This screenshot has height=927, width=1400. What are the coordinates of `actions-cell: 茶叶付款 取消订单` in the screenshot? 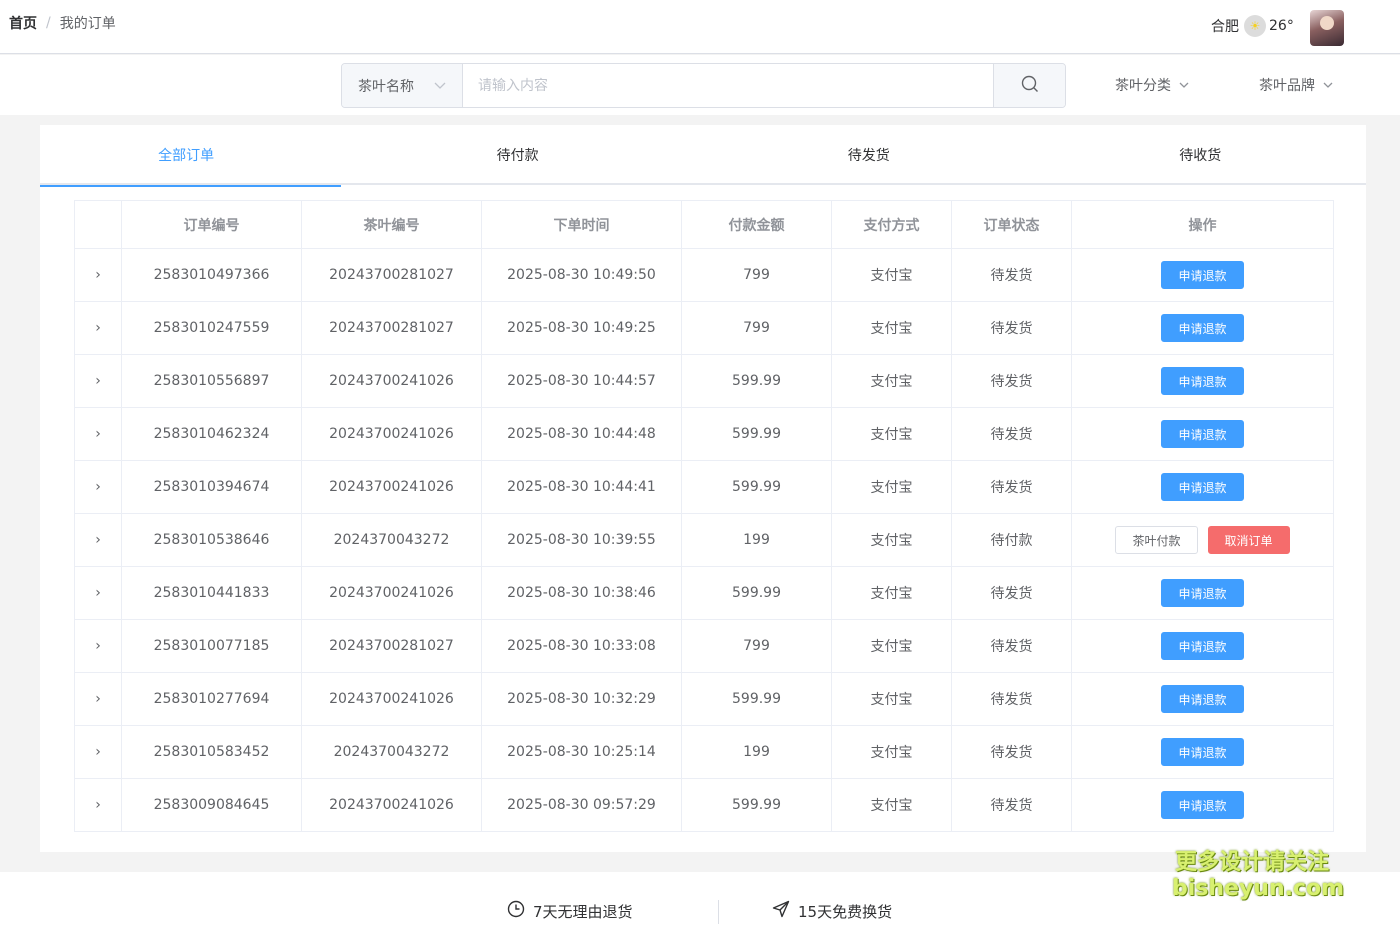 It's located at (1202, 540).